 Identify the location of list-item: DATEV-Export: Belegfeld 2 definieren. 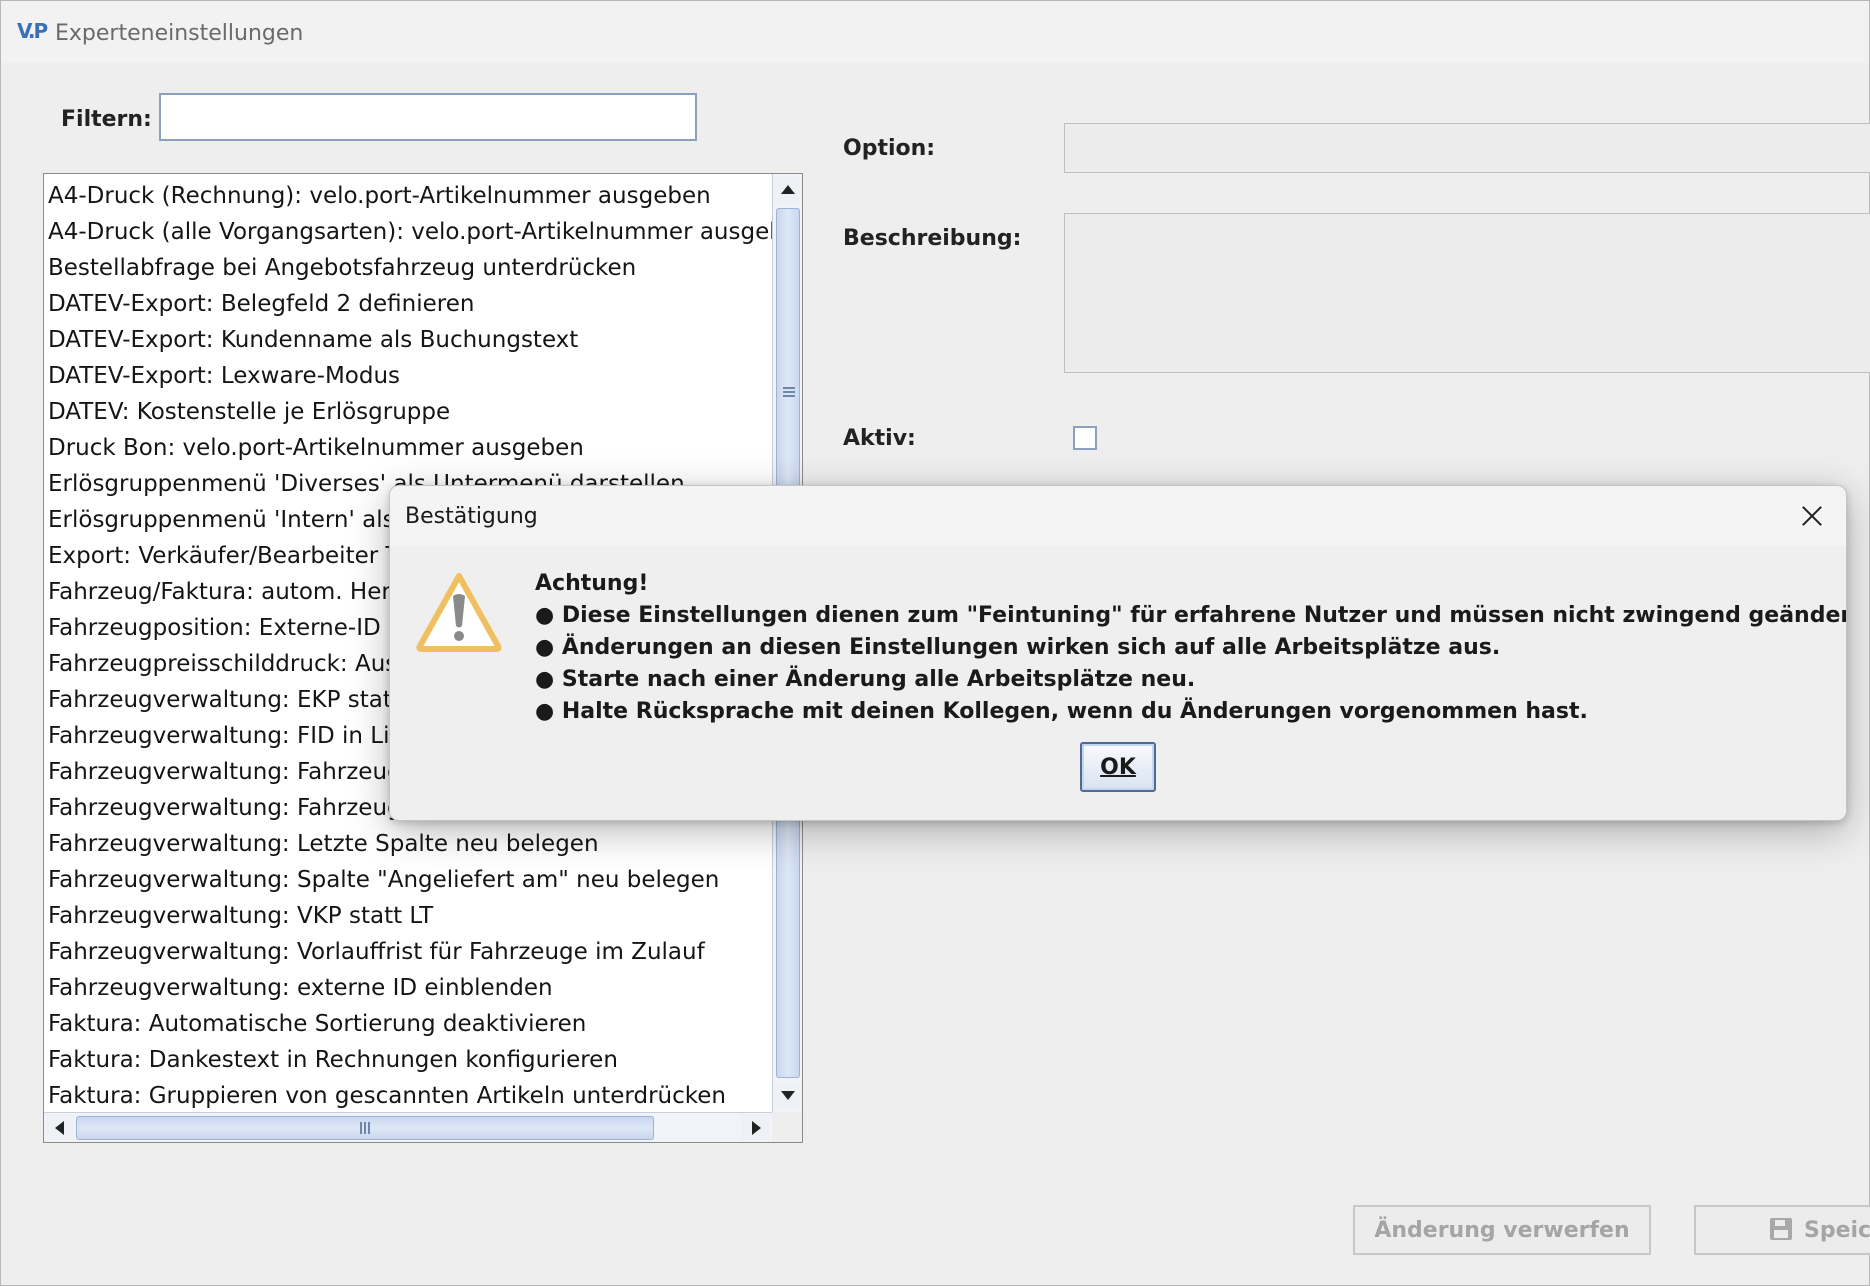
(408, 304).